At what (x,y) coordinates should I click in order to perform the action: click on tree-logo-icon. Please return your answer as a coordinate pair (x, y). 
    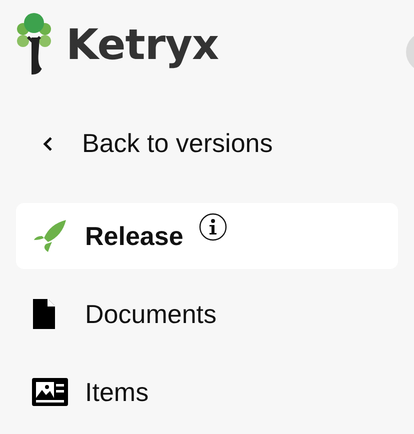
    Looking at the image, I should click on (34, 44).